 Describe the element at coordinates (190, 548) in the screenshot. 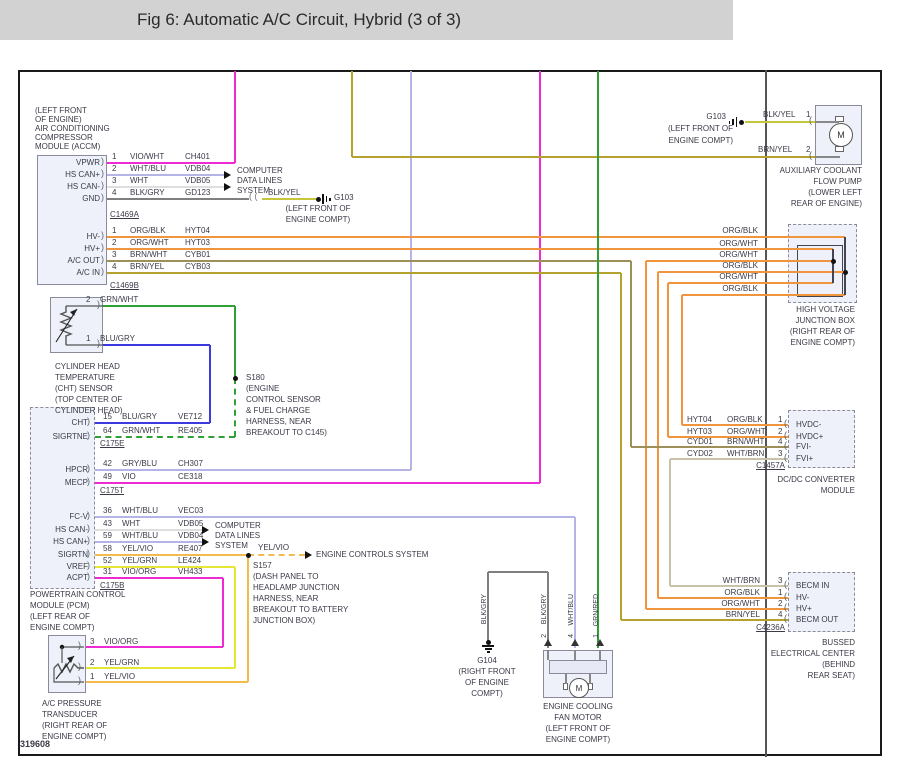

I see `wire-label: RE407` at that location.